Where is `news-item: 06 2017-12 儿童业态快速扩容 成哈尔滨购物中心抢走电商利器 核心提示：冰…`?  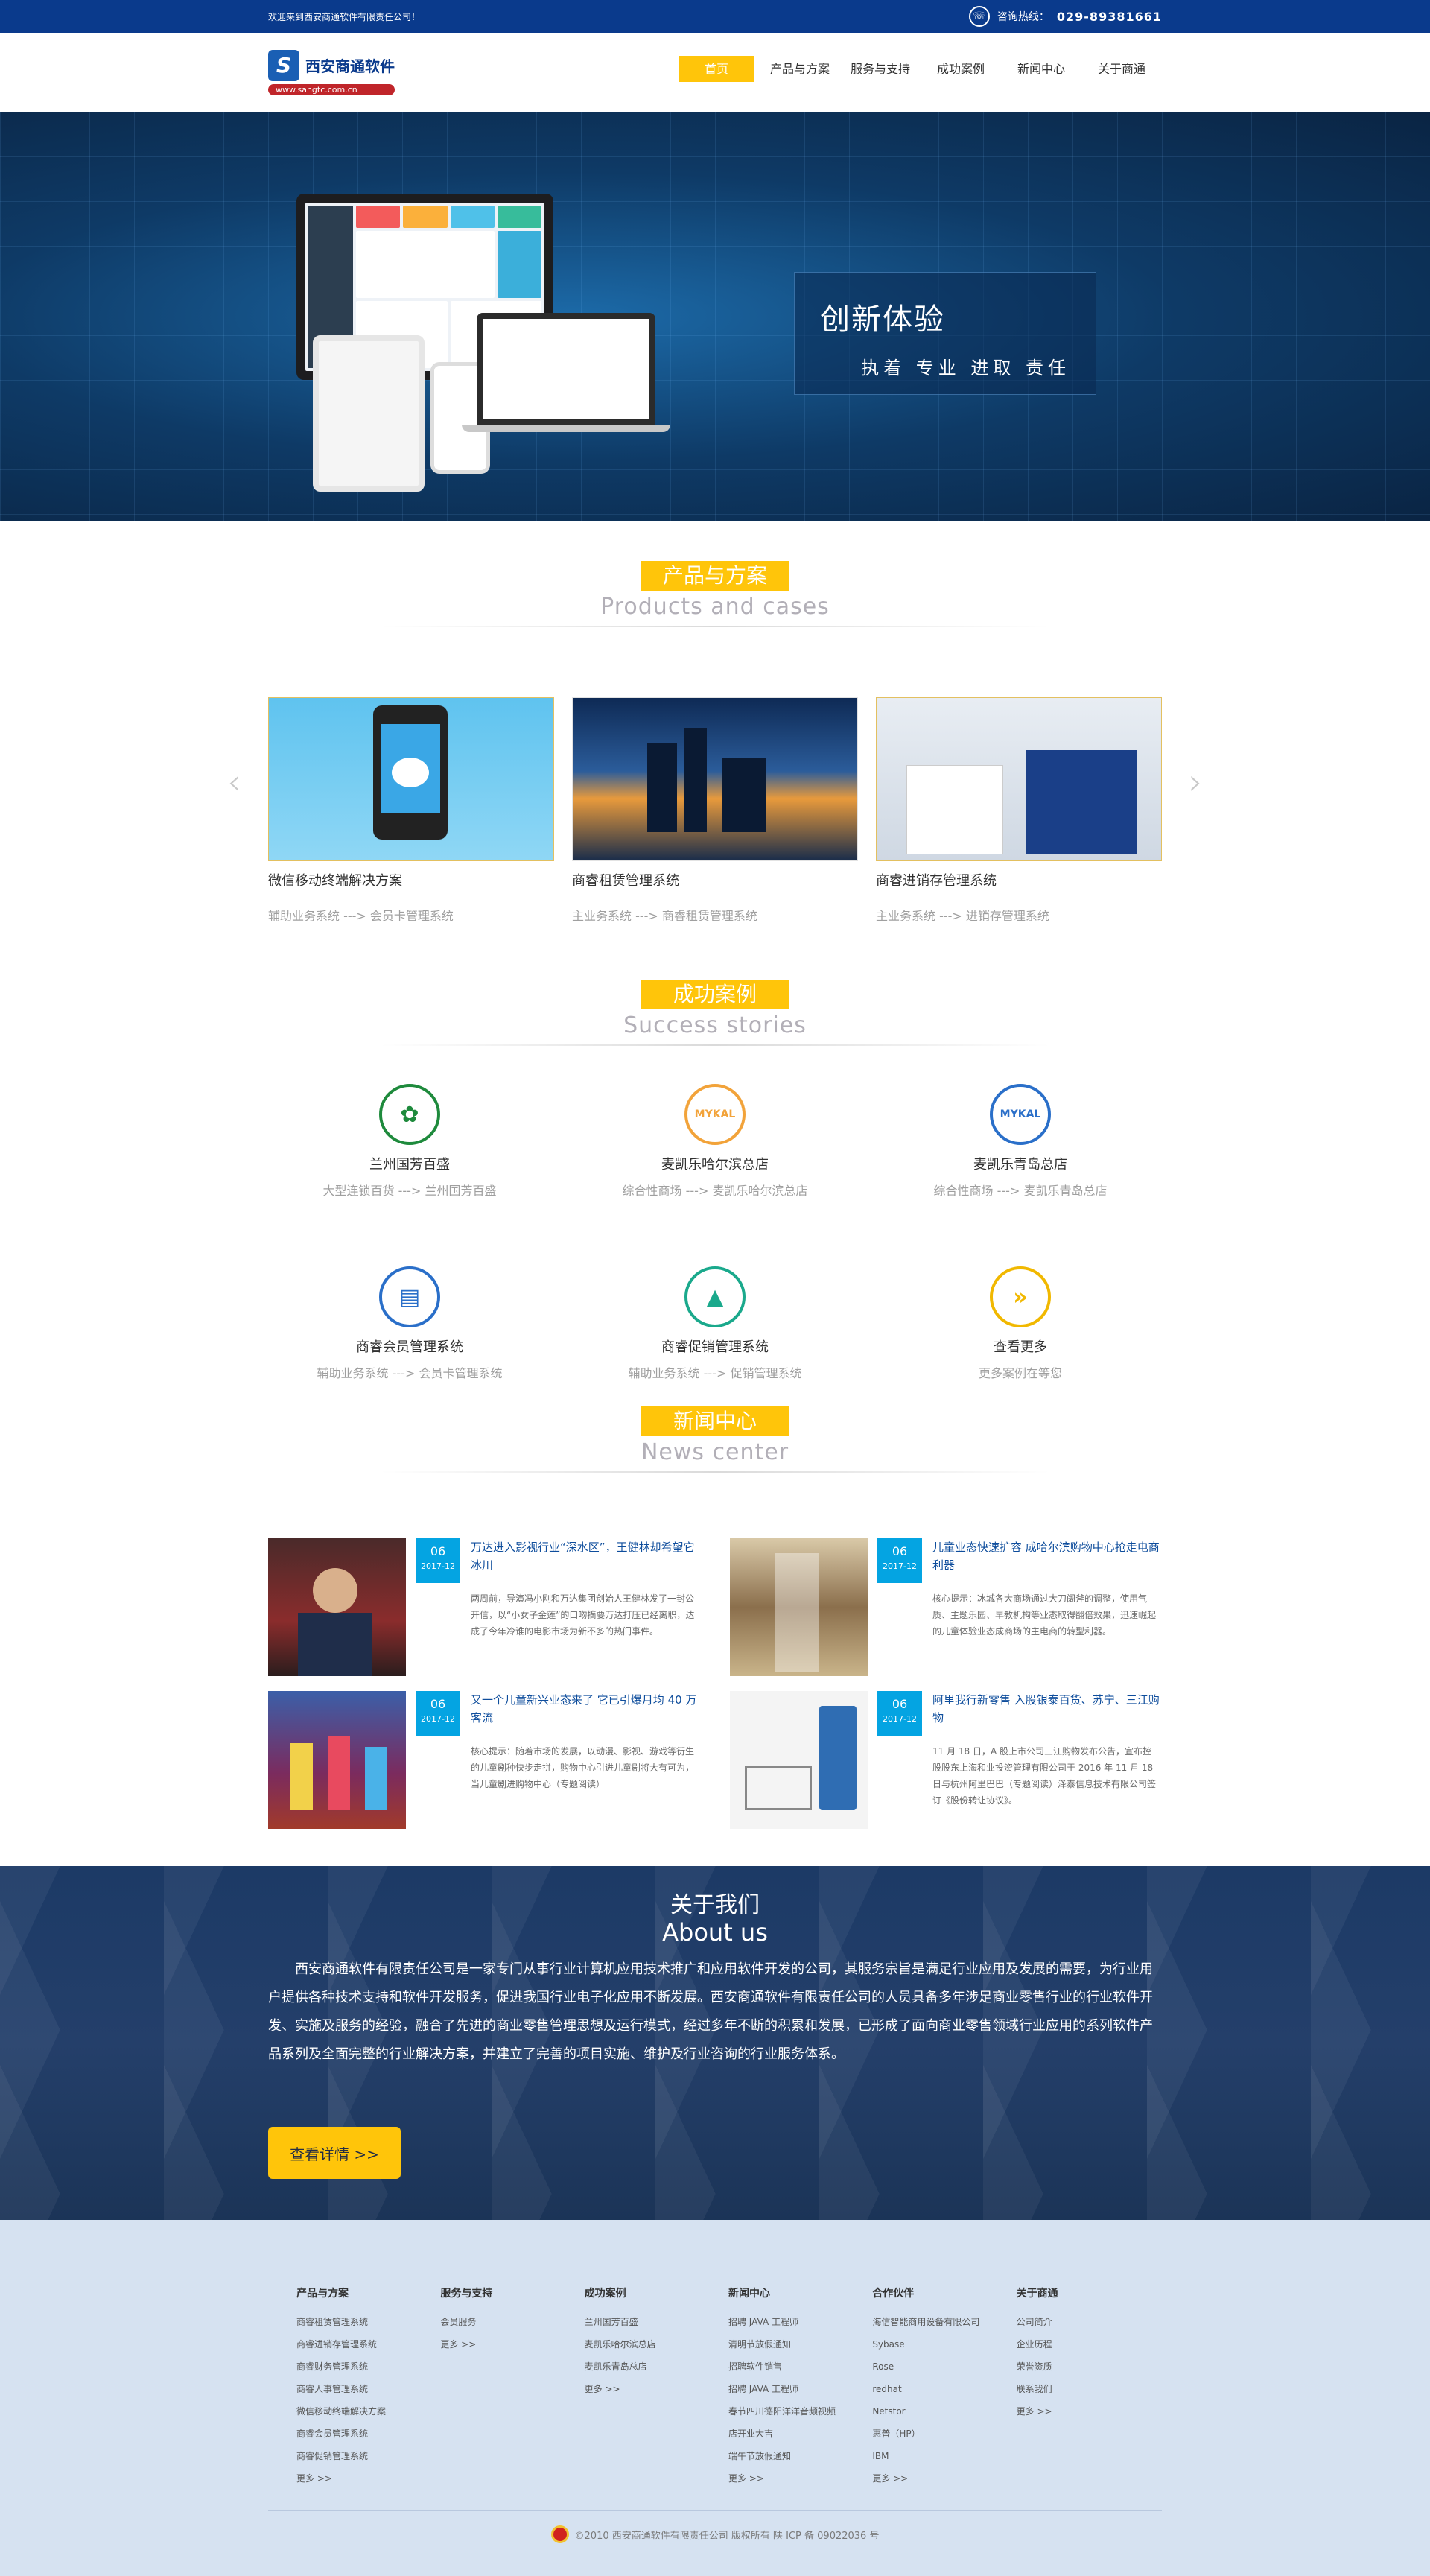 news-item: 06 2017-12 儿童业态快速扩容 成哈尔滨购物中心抢走电商利器 核心提示：冰… is located at coordinates (946, 1607).